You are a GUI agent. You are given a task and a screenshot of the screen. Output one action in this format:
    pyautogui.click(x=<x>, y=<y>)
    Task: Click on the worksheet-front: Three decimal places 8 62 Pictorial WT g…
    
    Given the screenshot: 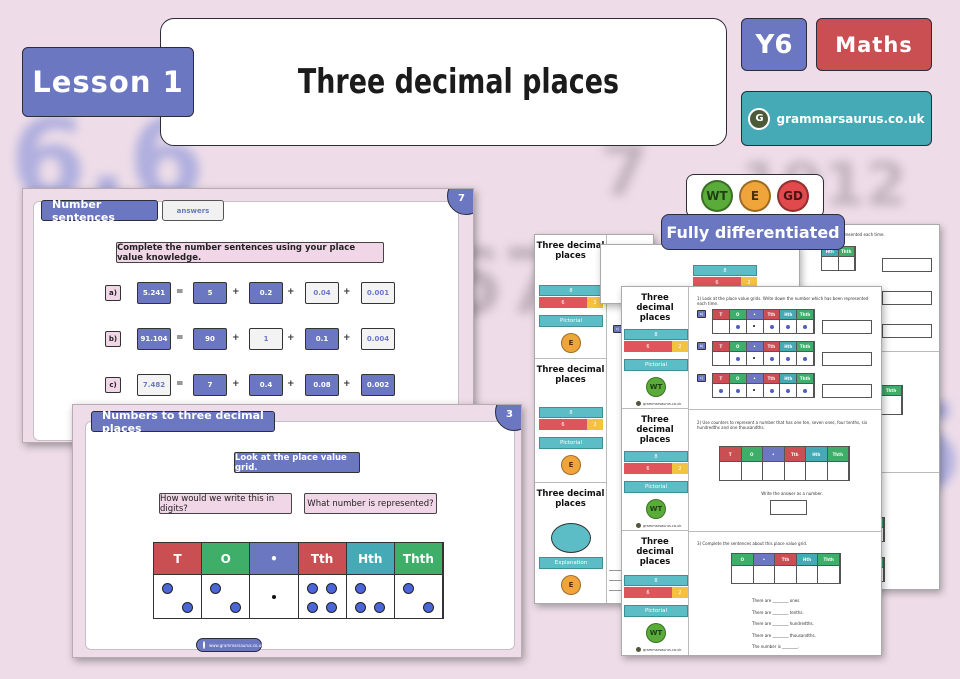 What is the action you would take?
    pyautogui.click(x=751, y=471)
    